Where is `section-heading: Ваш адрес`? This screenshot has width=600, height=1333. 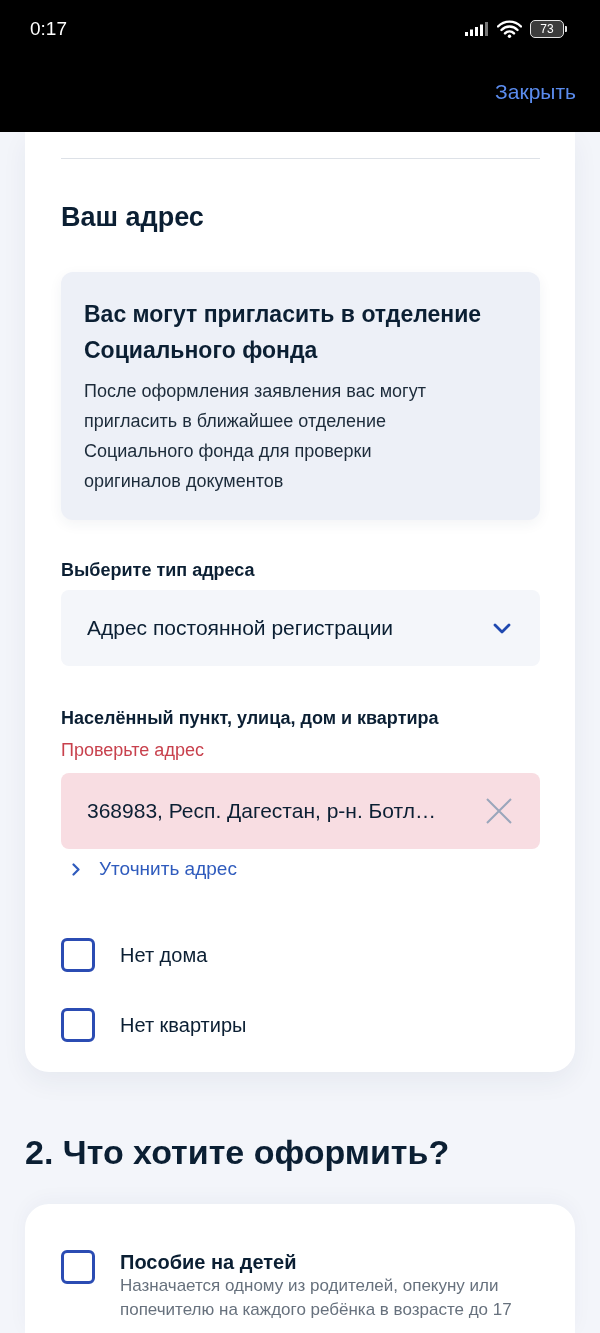 section-heading: Ваш адрес is located at coordinates (133, 217).